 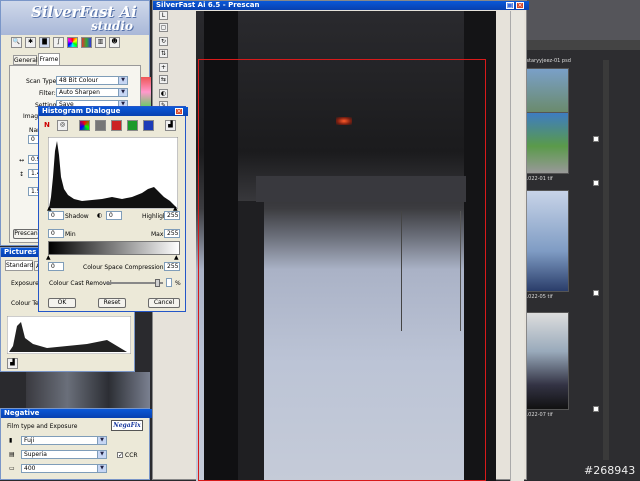 What do you see at coordinates (123, 267) in the screenshot?
I see `compression-label: Colour Space Compression` at bounding box center [123, 267].